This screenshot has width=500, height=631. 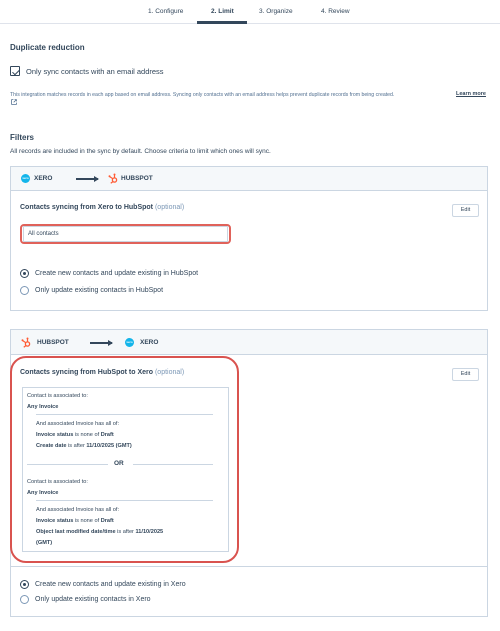 I want to click on card2-edit-button: Edit, so click(x=465, y=374).